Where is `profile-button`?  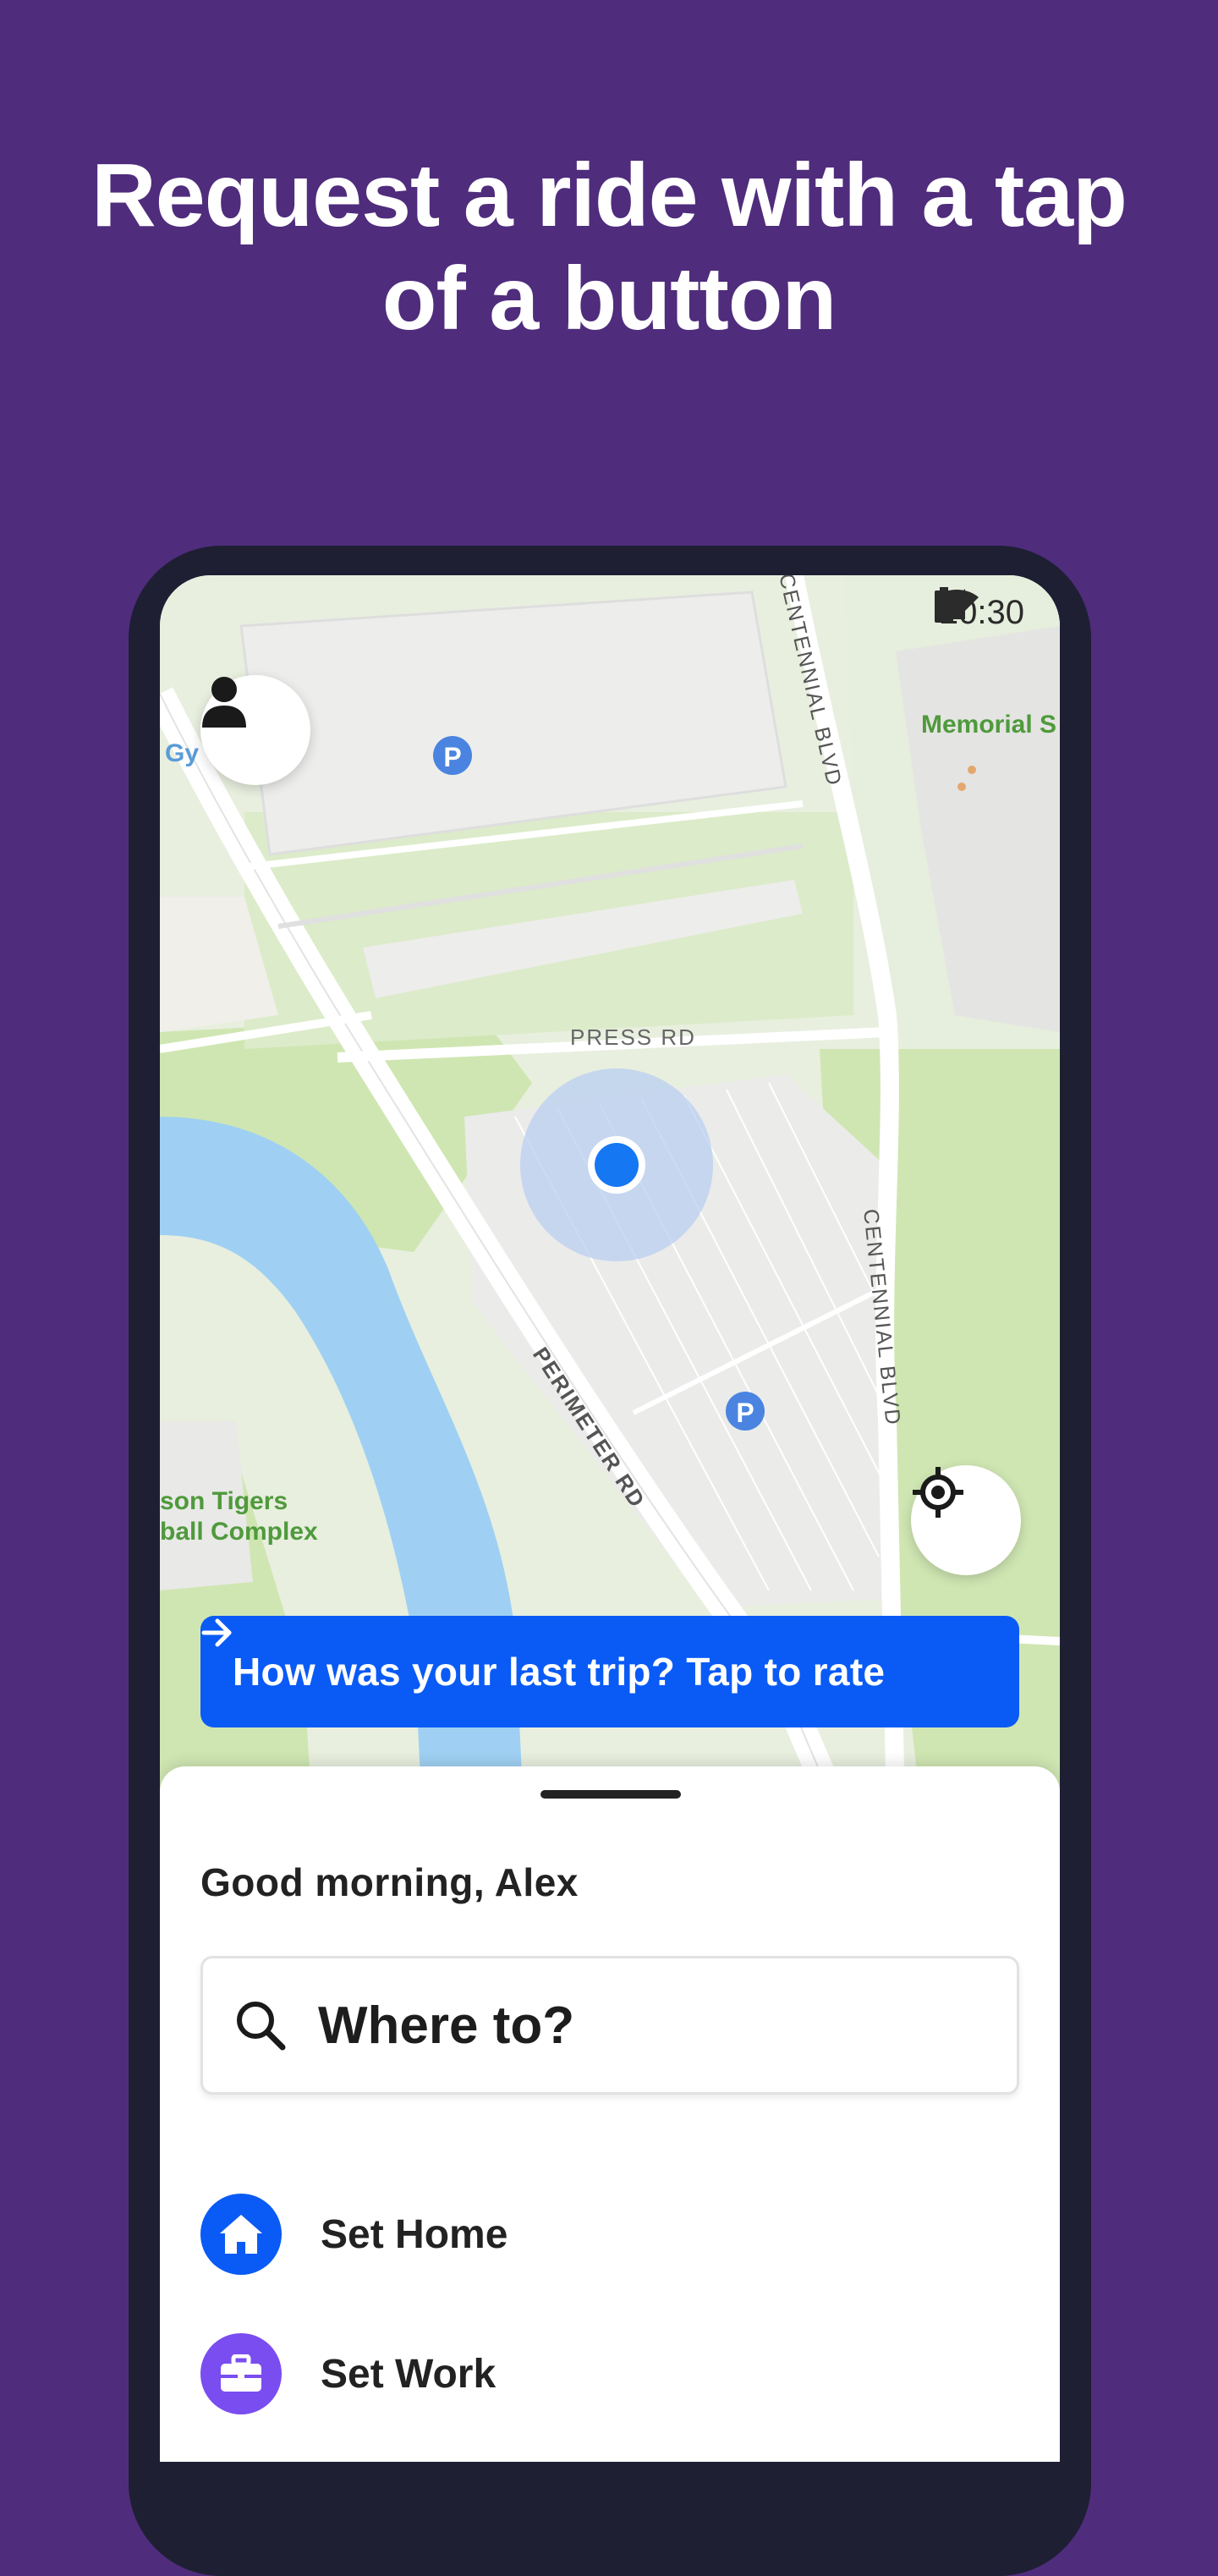 profile-button is located at coordinates (255, 730).